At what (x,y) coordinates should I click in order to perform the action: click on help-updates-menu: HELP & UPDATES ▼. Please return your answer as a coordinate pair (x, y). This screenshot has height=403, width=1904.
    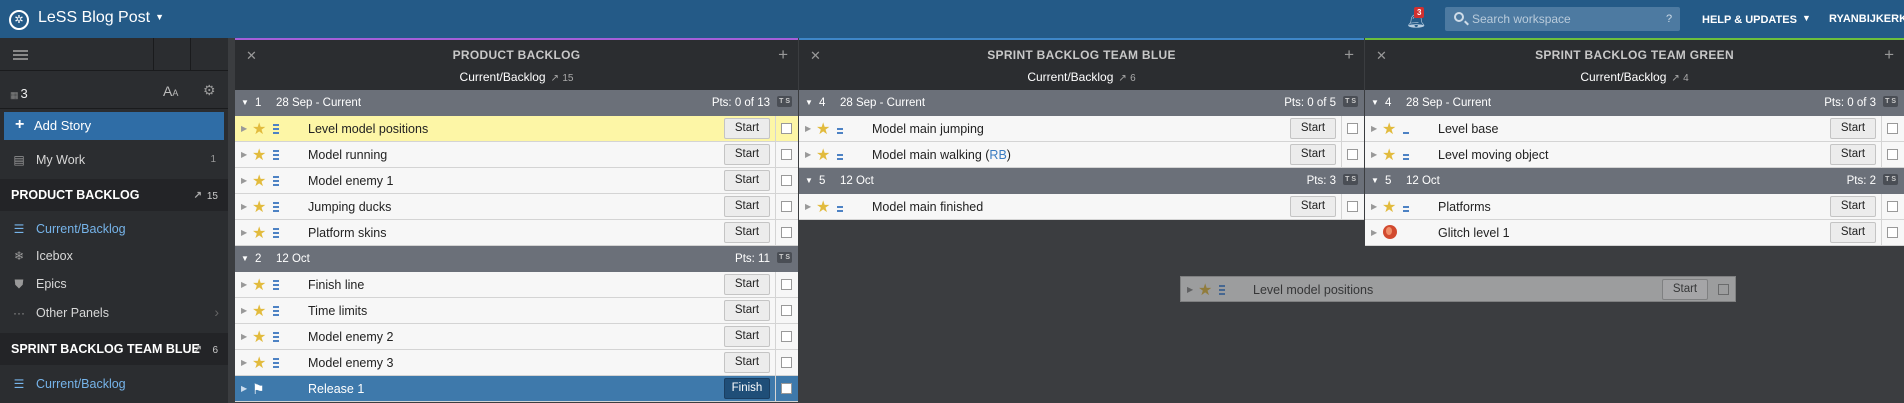
    Looking at the image, I should click on (1756, 19).